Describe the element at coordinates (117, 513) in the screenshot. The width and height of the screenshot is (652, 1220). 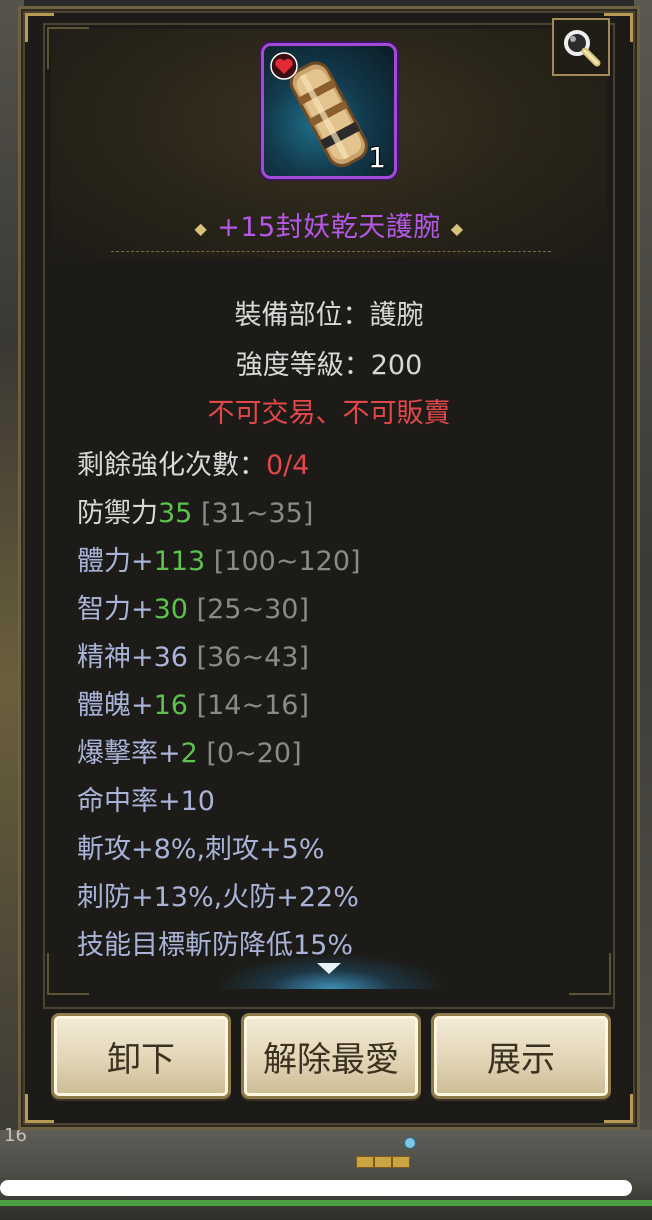
I see `stat-name: 防禦力` at that location.